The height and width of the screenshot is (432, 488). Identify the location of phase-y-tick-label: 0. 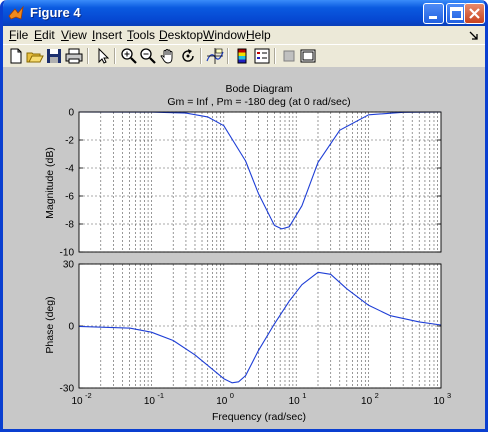
(71, 327).